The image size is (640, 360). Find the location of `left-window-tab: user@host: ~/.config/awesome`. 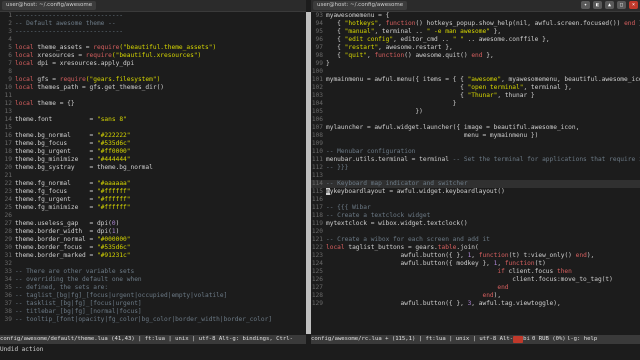

left-window-tab: user@host: ~/.config/awesome is located at coordinates (49, 5).